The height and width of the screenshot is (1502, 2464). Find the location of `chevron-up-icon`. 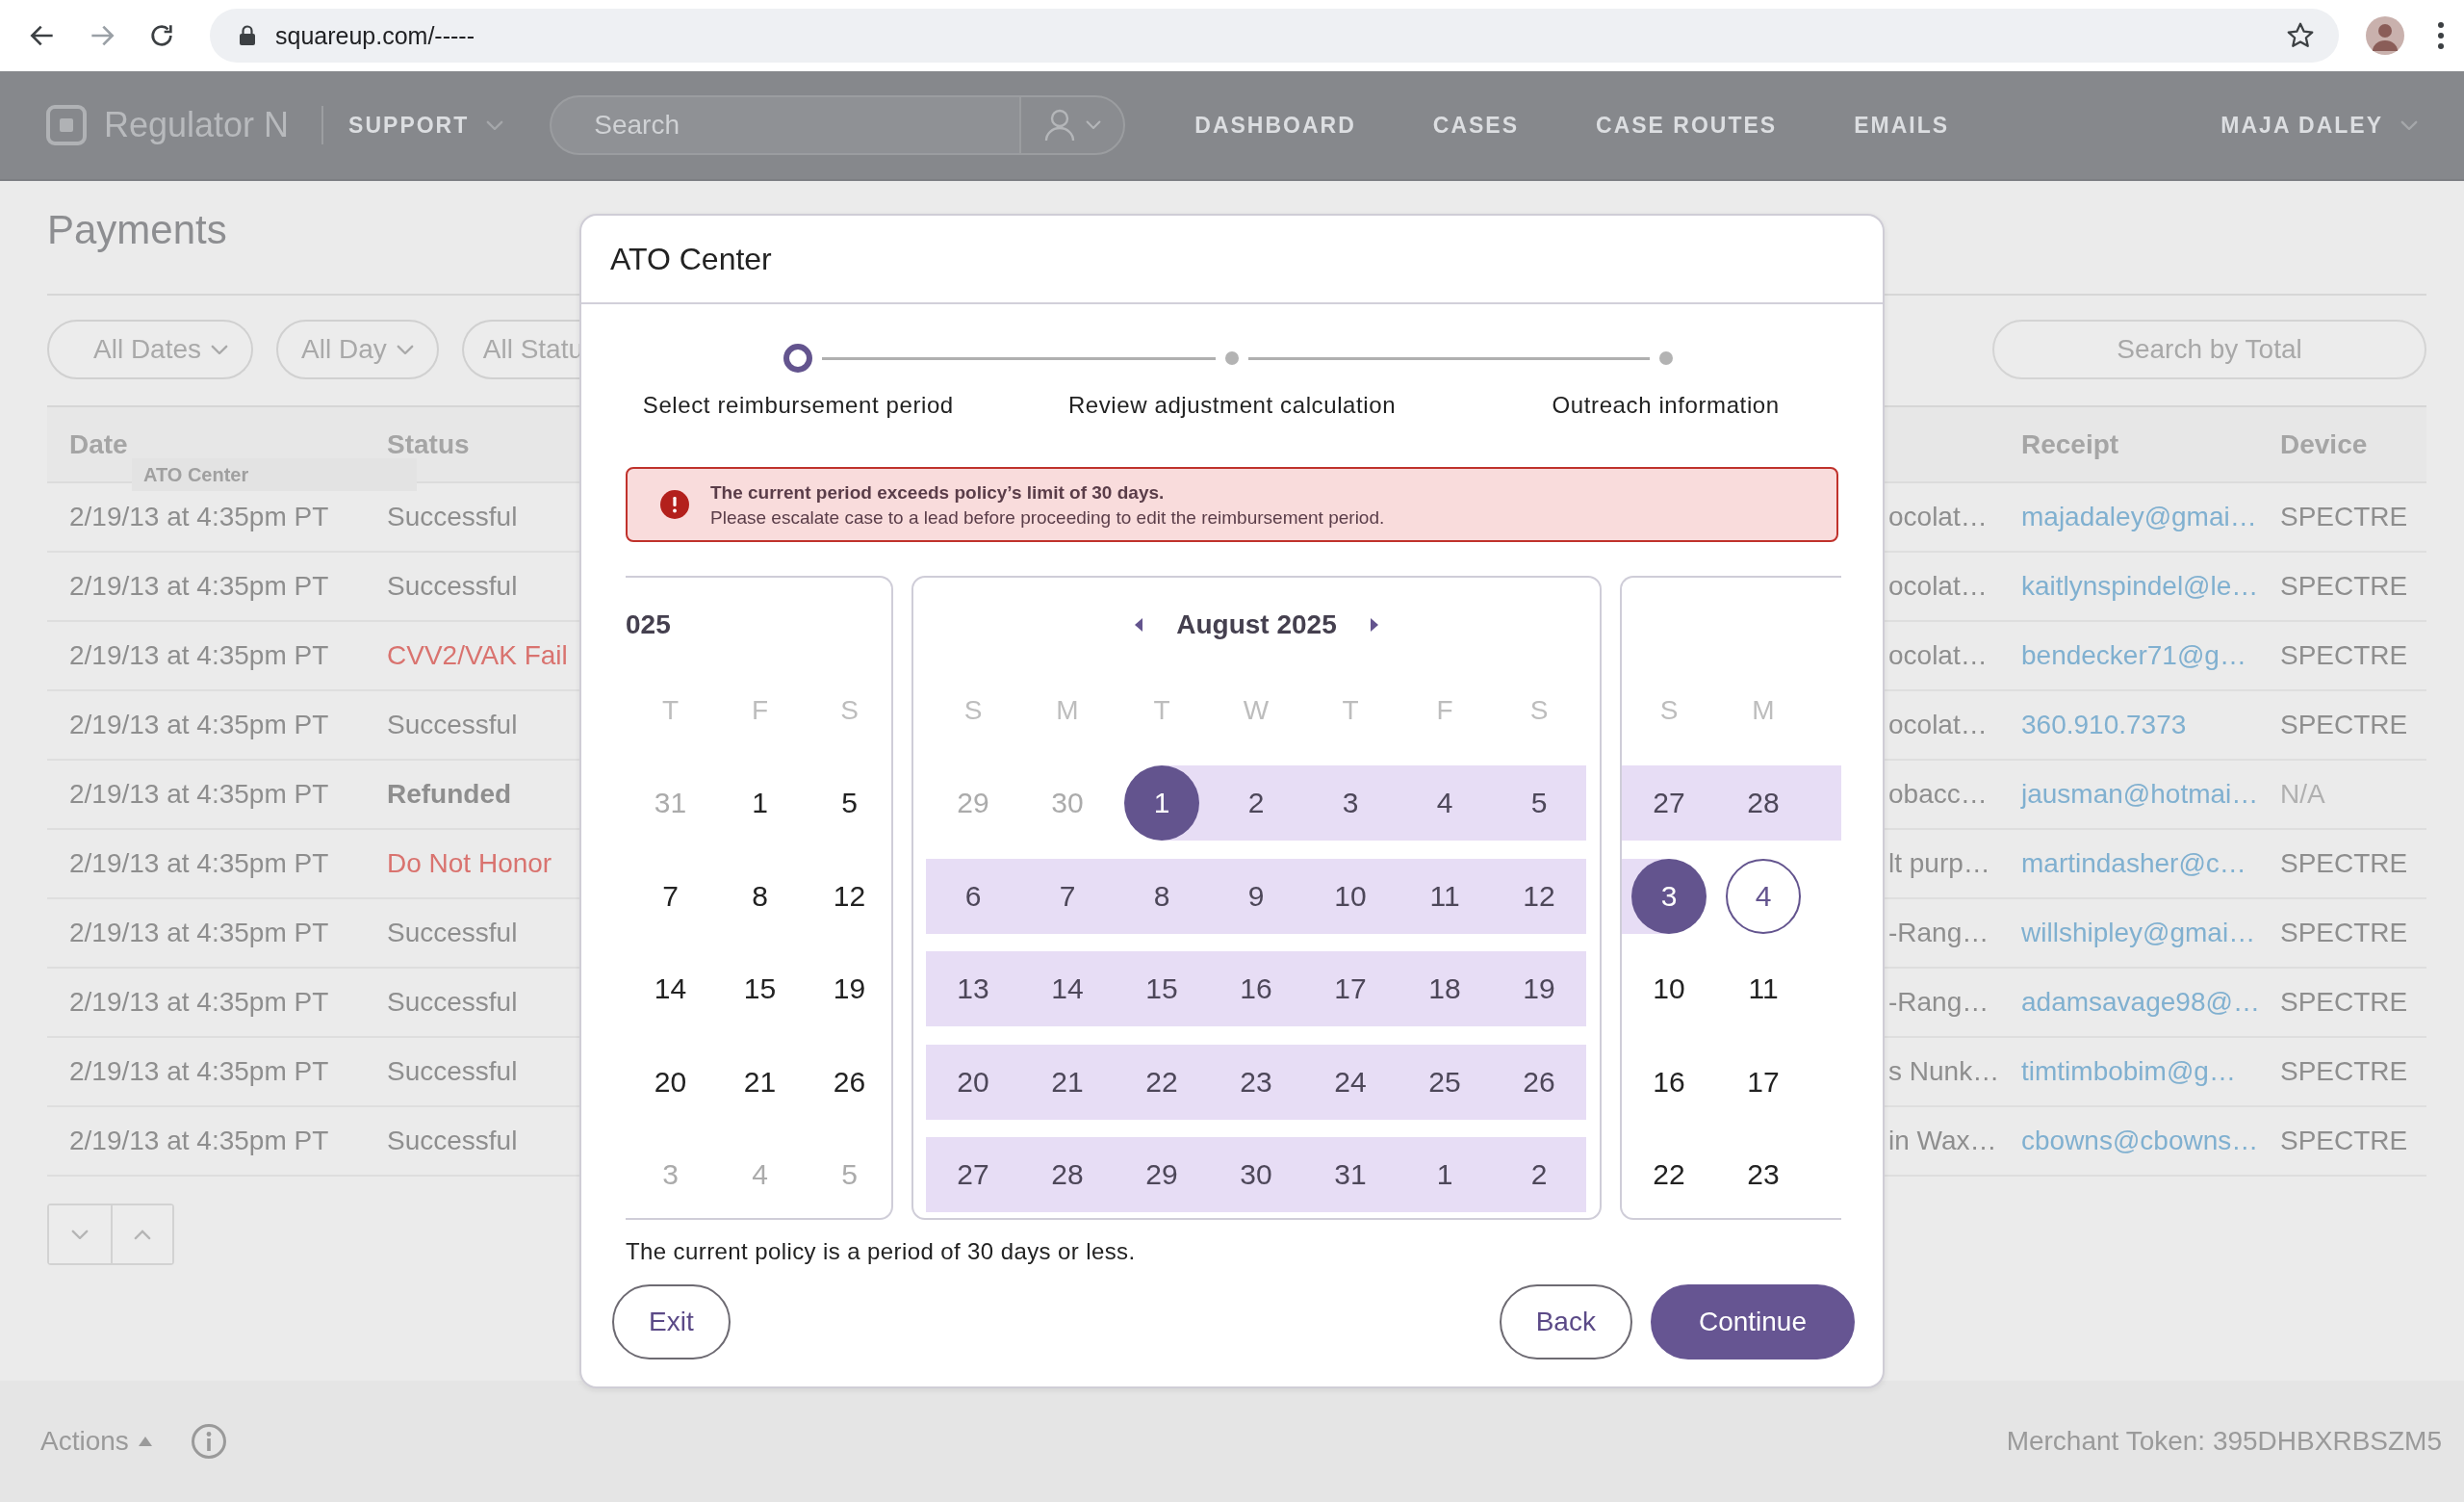

chevron-up-icon is located at coordinates (142, 1234).